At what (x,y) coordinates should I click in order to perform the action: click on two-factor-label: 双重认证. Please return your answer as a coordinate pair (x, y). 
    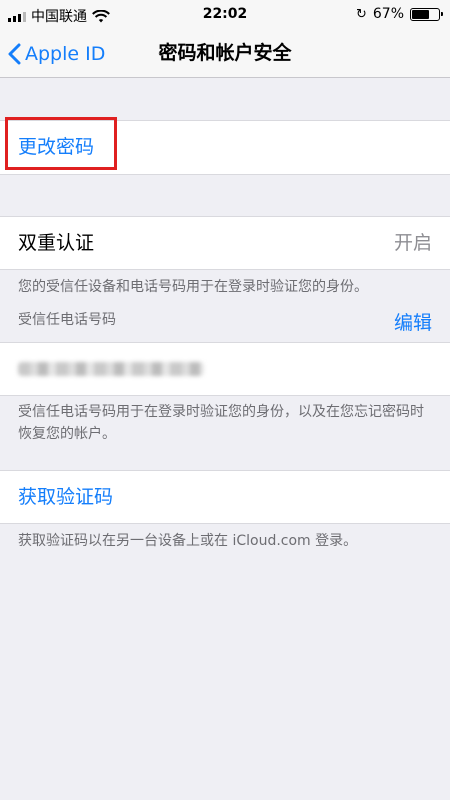
    Looking at the image, I should click on (56, 243).